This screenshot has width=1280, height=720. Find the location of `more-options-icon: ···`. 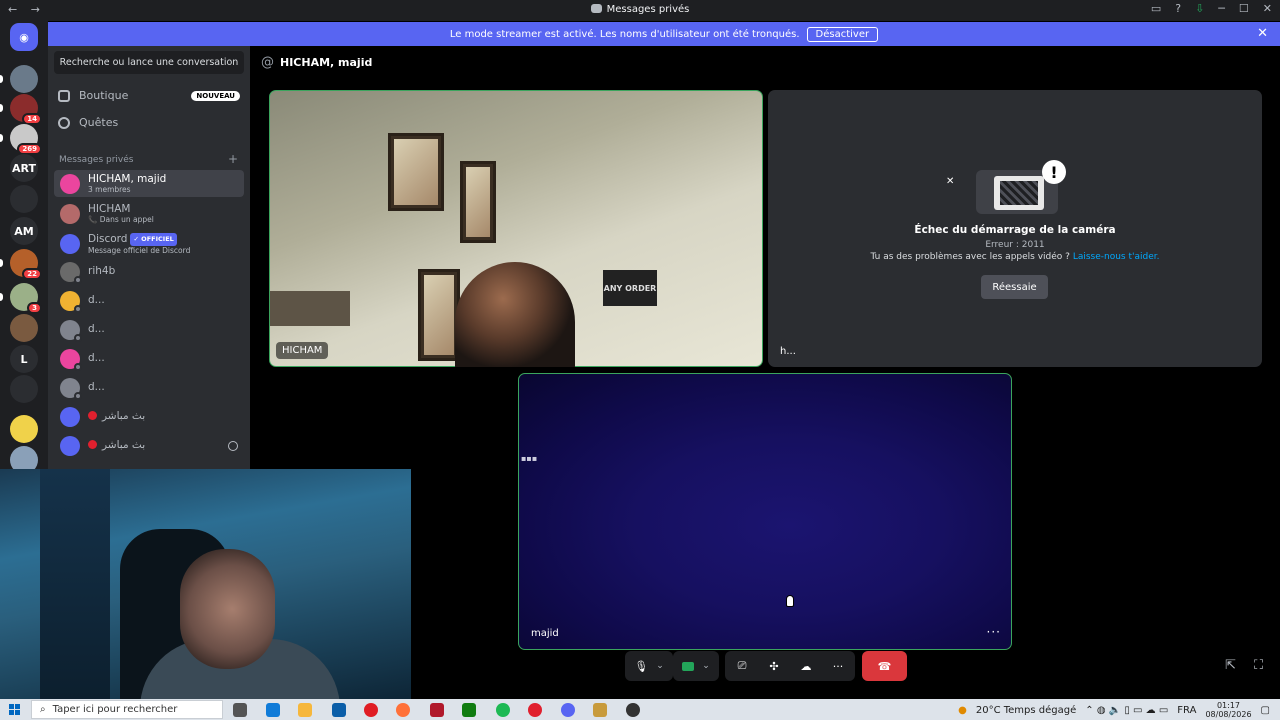

more-options-icon: ··· is located at coordinates (838, 666).